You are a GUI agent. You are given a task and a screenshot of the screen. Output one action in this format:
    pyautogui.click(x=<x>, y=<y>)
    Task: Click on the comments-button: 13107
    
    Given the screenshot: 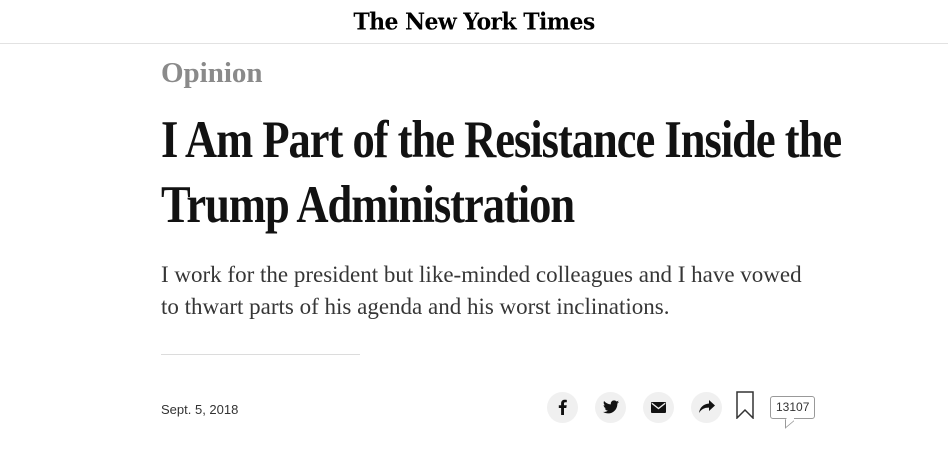 What is the action you would take?
    pyautogui.click(x=793, y=412)
    